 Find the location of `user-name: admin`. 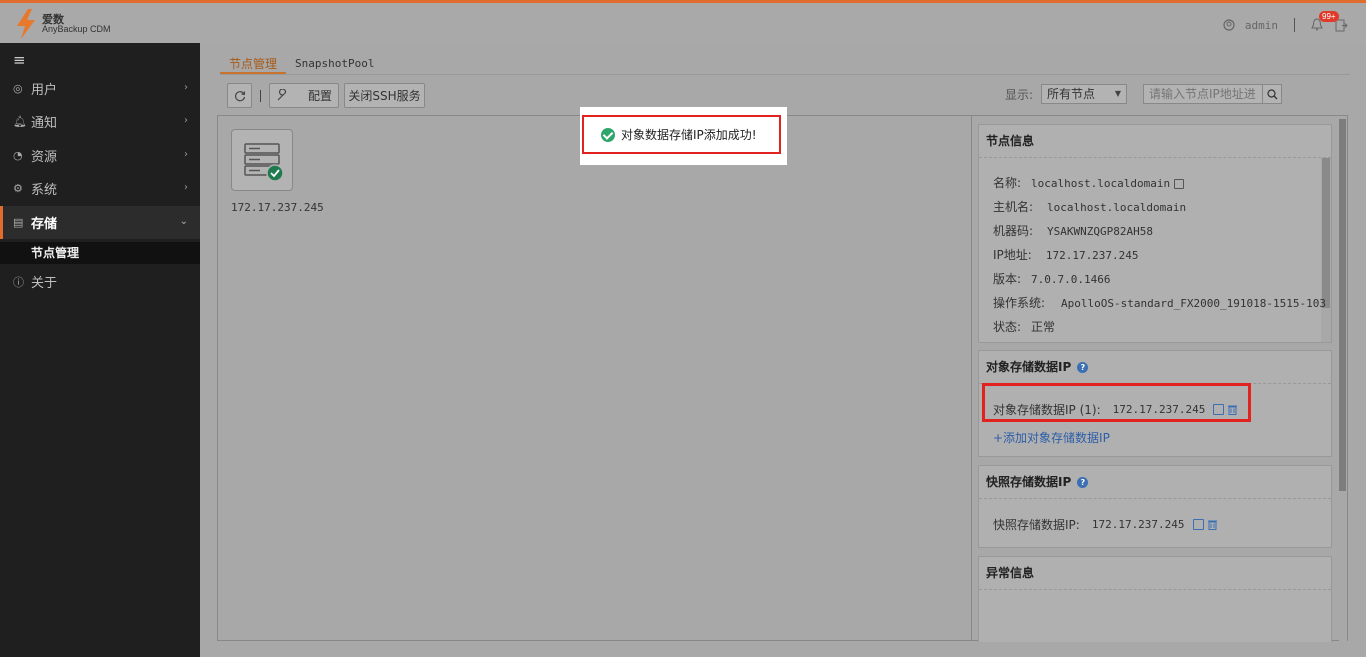

user-name: admin is located at coordinates (1261, 25).